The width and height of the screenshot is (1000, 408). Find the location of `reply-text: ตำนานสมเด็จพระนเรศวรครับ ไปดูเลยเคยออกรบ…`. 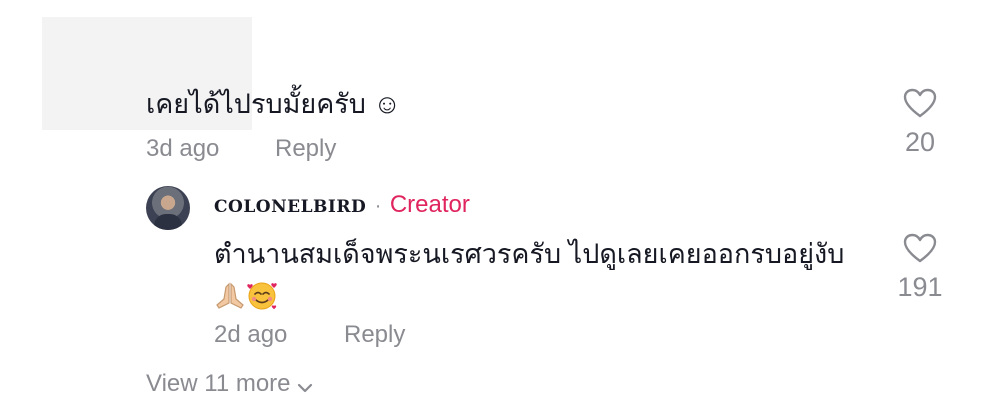

reply-text: ตำนานสมเด็จพระนเรศวรครับ ไปดูเลยเคยออกรบ… is located at coordinates (529, 254).